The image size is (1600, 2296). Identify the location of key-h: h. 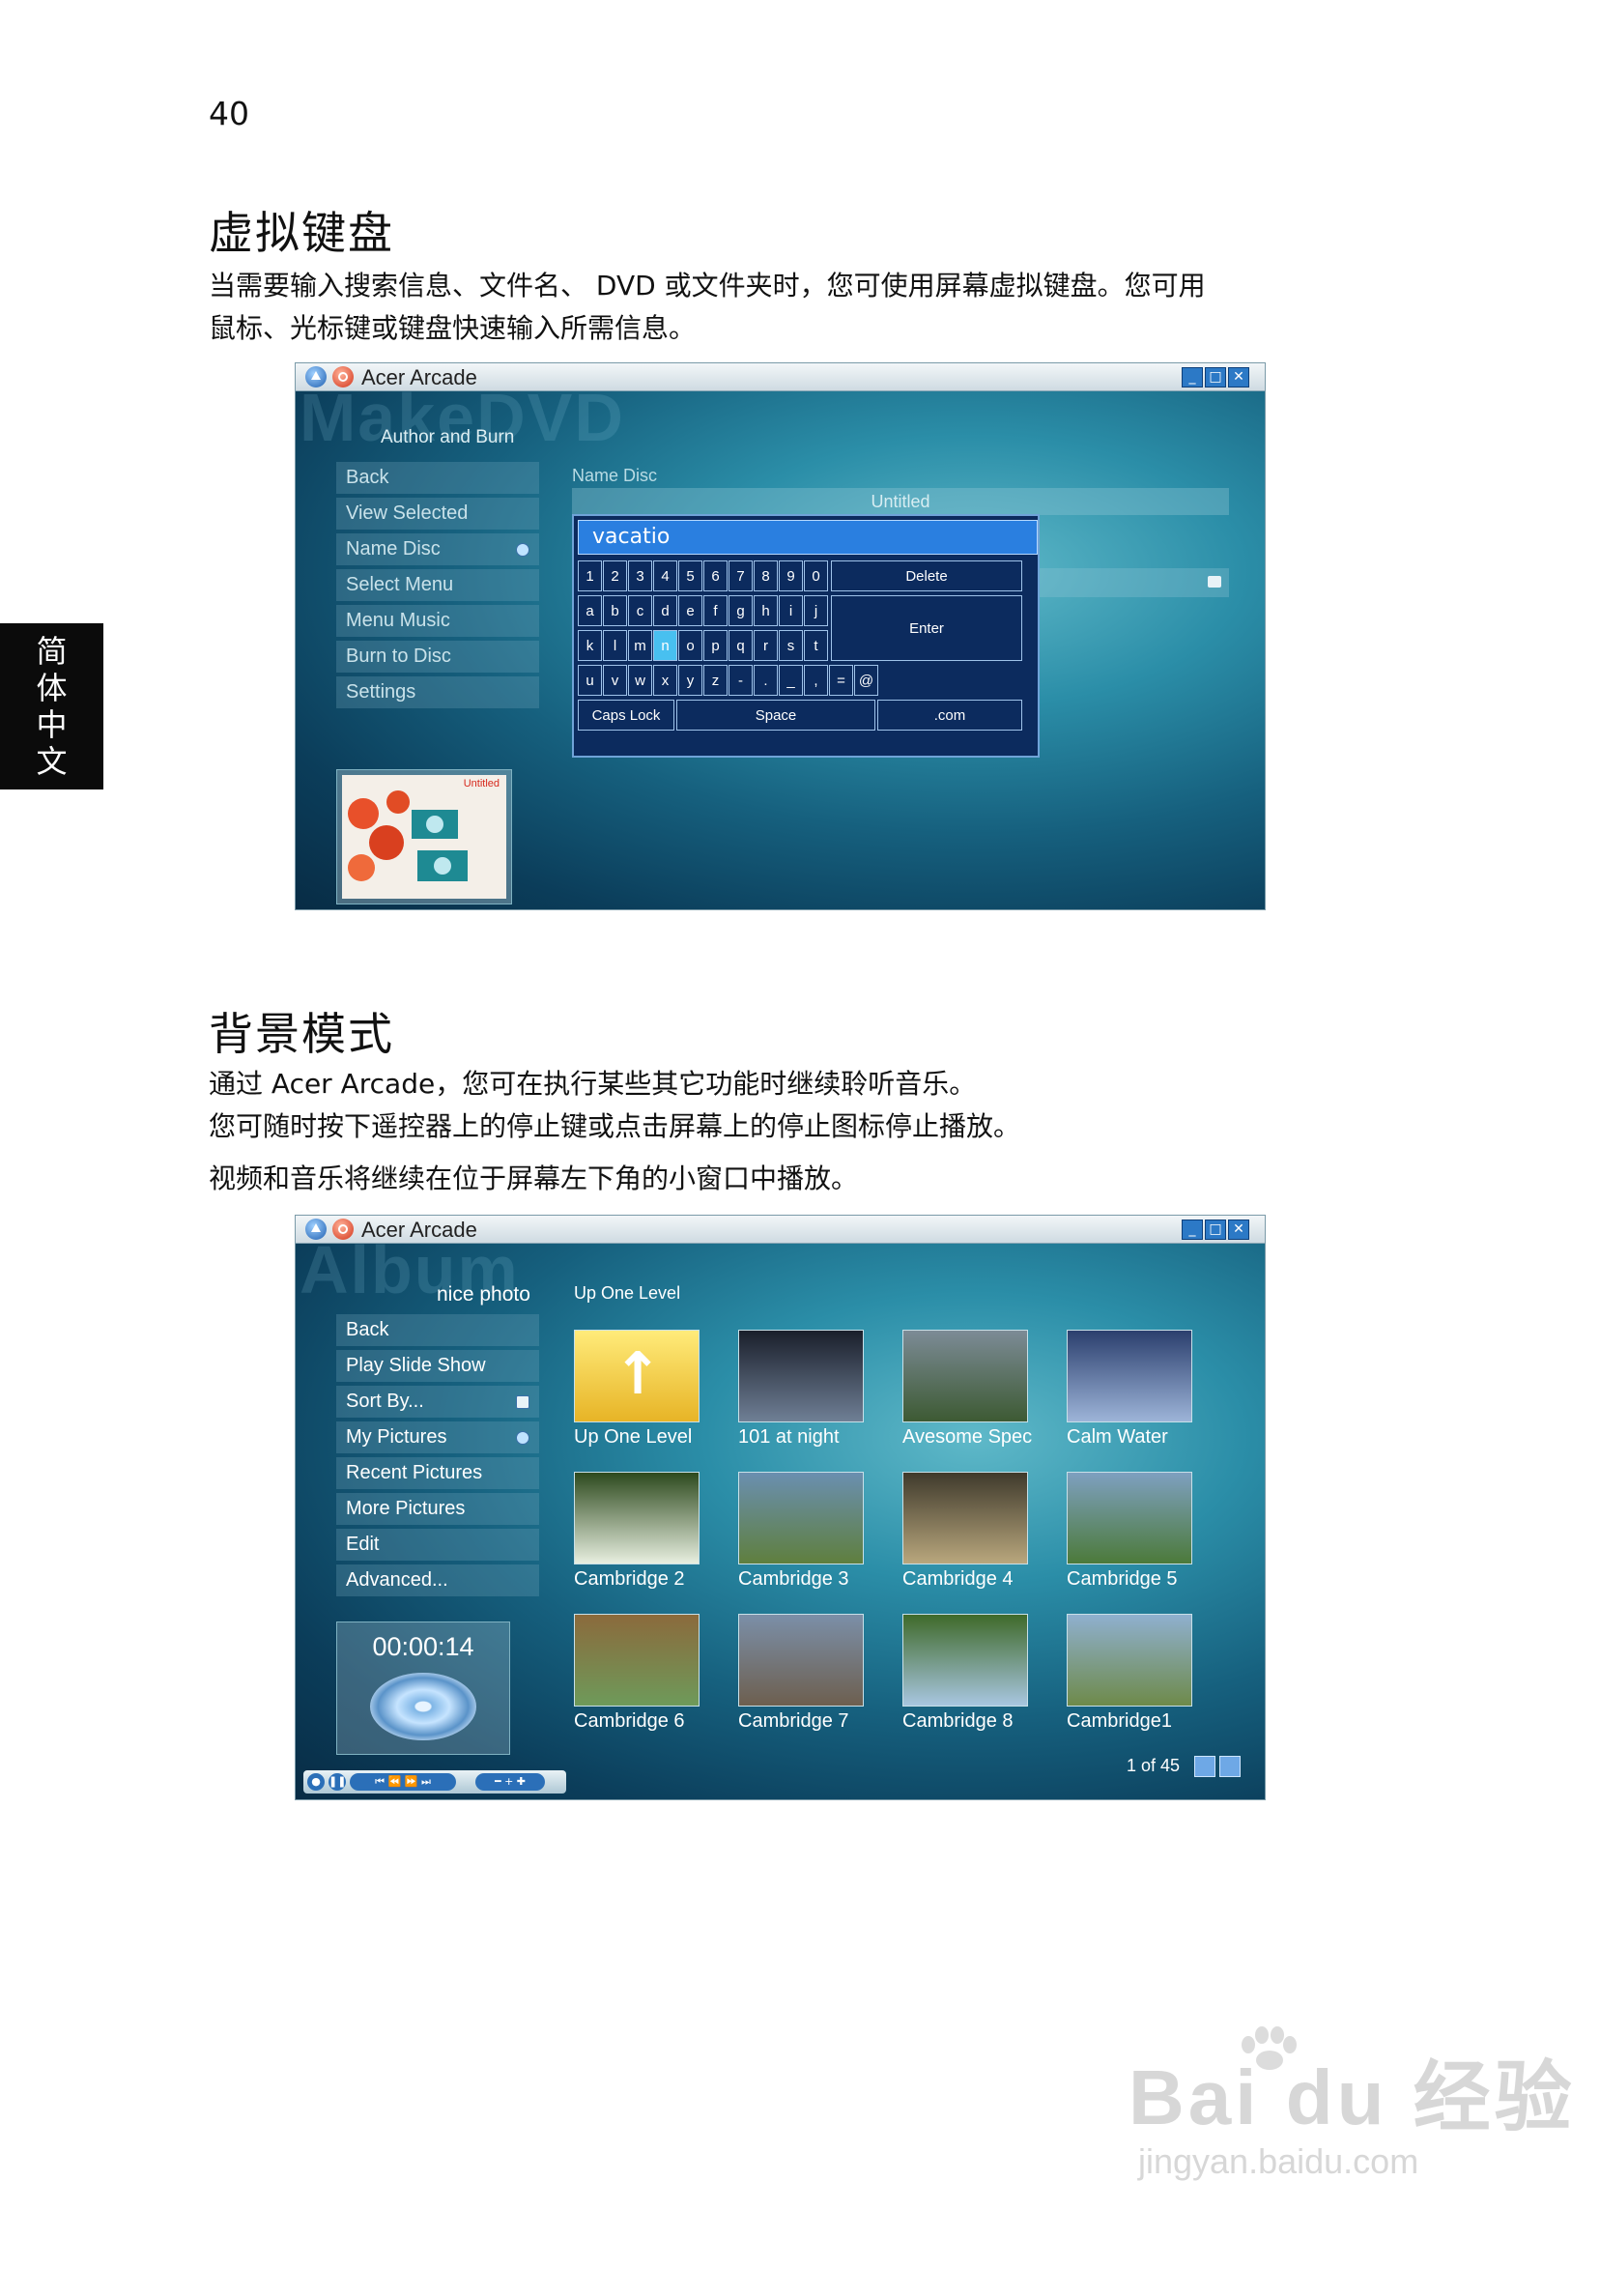
(766, 610).